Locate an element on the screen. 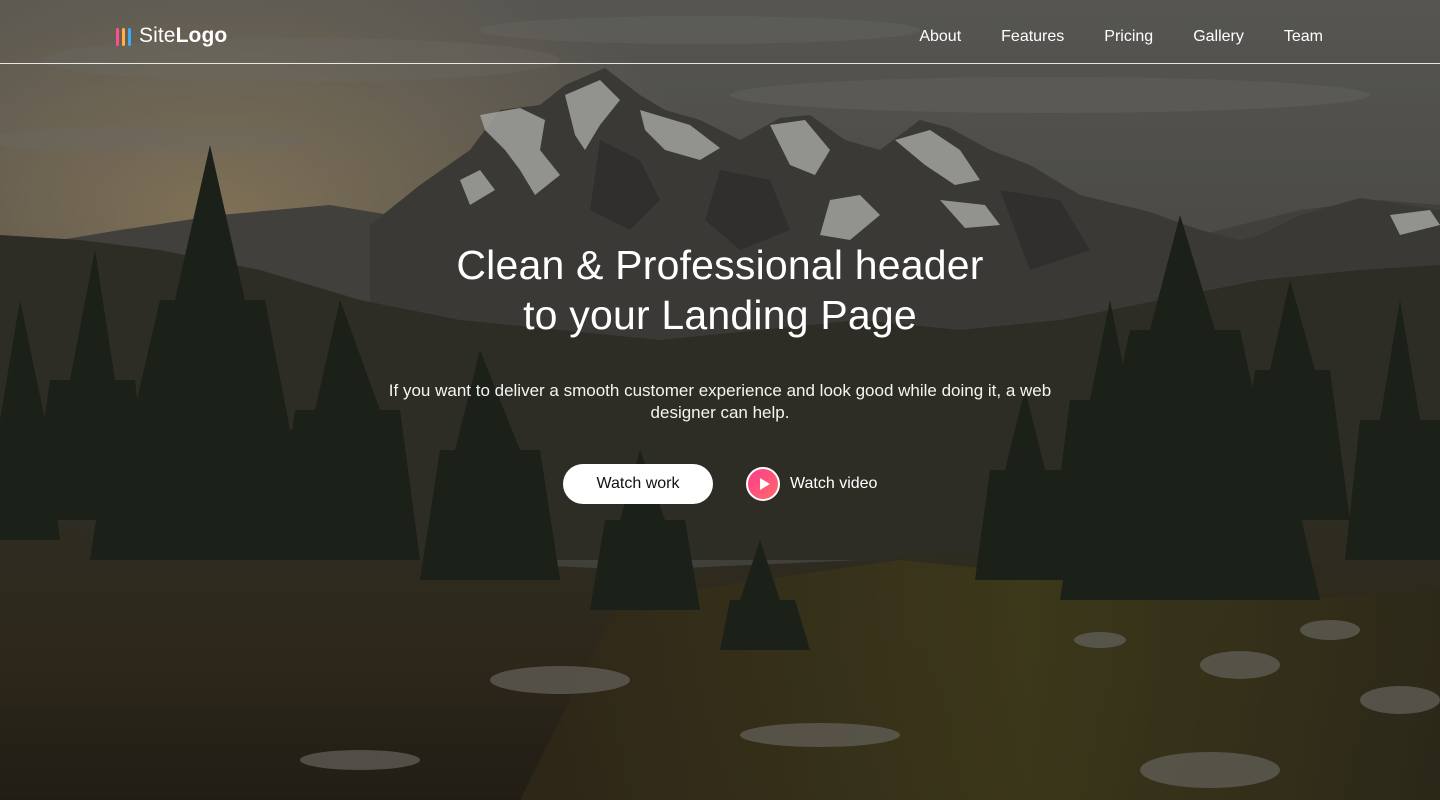 The width and height of the screenshot is (1440, 800). logo-mark-icon is located at coordinates (123, 35).